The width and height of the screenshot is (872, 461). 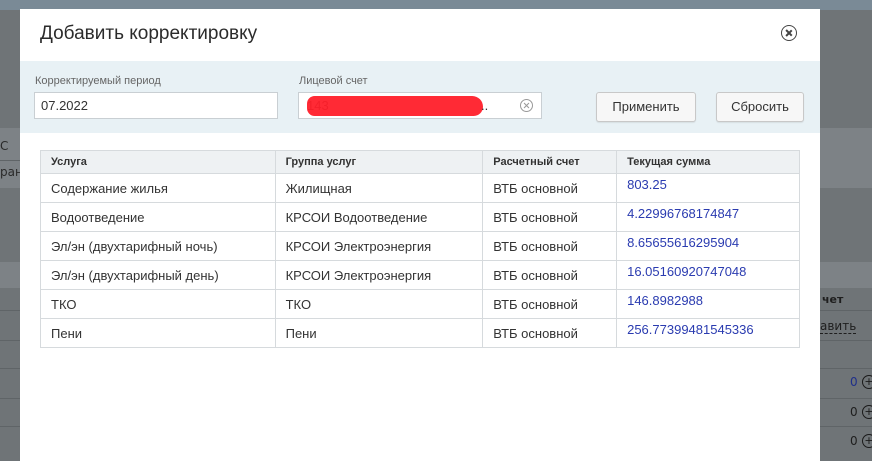 What do you see at coordinates (708, 333) in the screenshot?
I see `cell-amount-link: 256.77399481545336` at bounding box center [708, 333].